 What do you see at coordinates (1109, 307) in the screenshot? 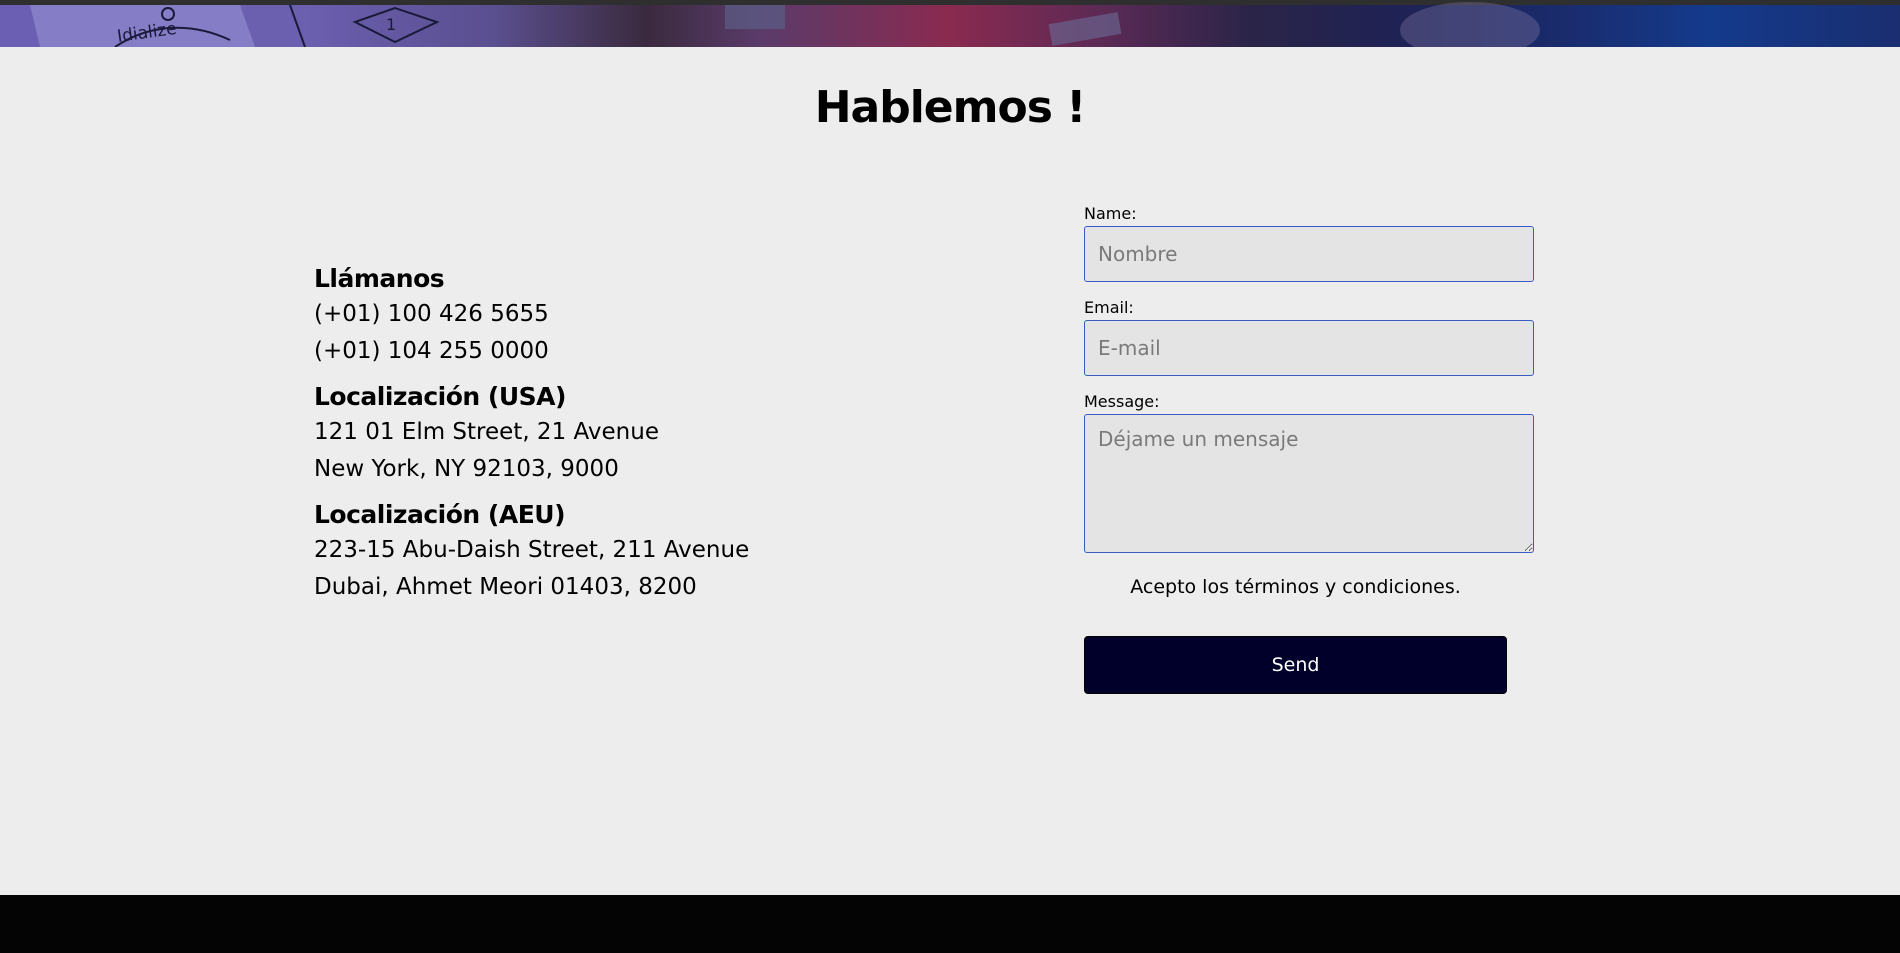
I see `email-label: Email:` at bounding box center [1109, 307].